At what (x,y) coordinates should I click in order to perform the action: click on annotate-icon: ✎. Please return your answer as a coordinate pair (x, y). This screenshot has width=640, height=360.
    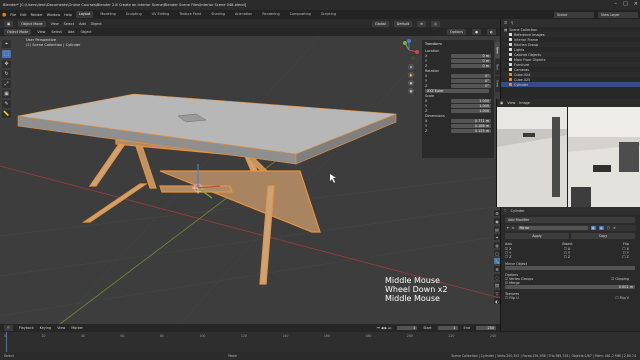
    Looking at the image, I should click on (6, 104).